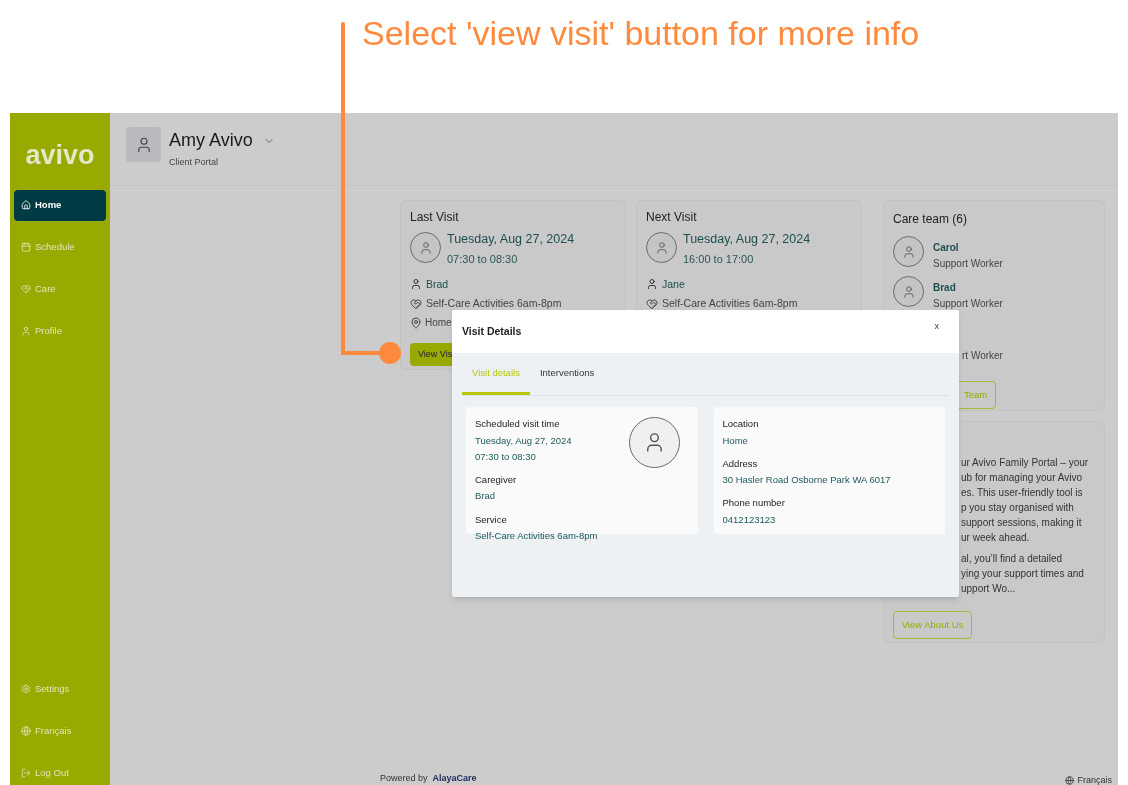 The image size is (1128, 785). What do you see at coordinates (60, 289) in the screenshot?
I see `nav-item: Care` at bounding box center [60, 289].